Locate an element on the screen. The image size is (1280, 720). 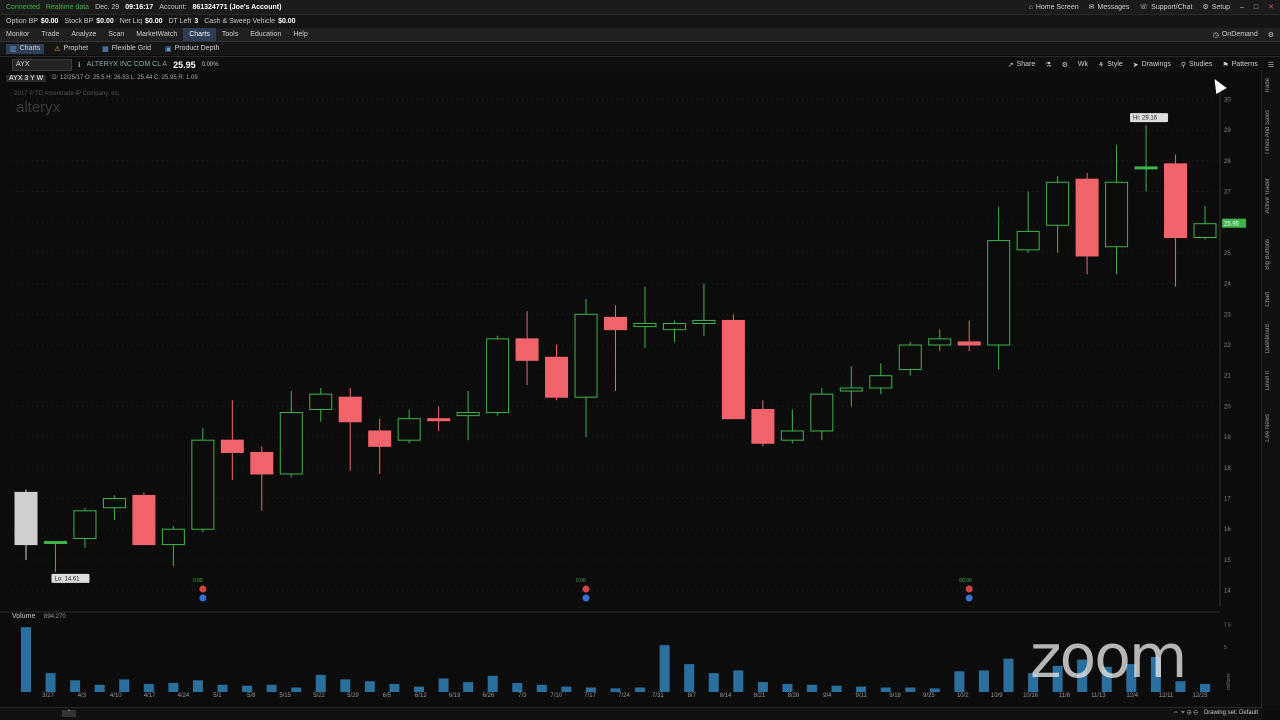
drawing-tool-icons: ⇔ ⌖ ⊕ ⊖ is located at coordinates (1185, 713).